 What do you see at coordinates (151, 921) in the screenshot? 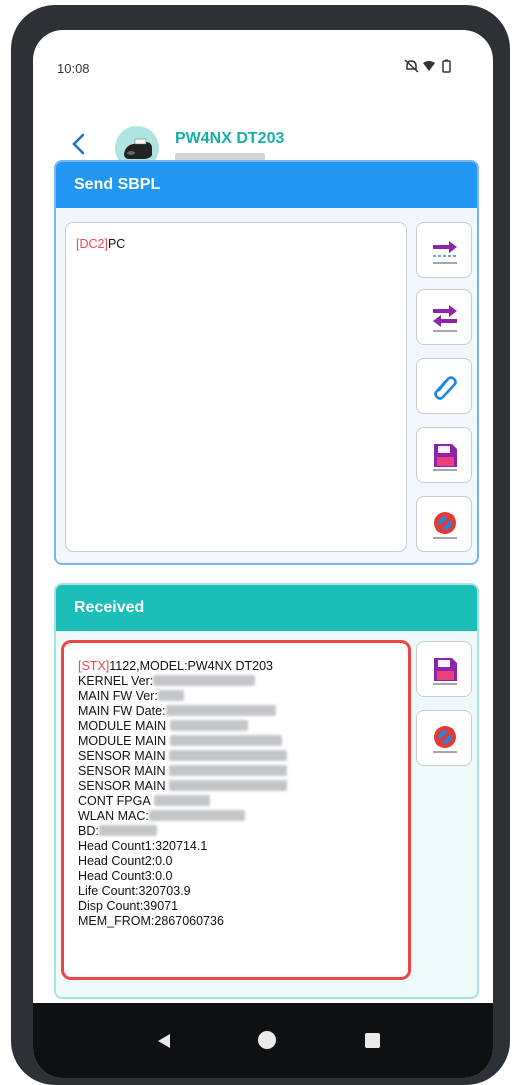
I see `received-line: MEM_FROM:2867060736` at bounding box center [151, 921].